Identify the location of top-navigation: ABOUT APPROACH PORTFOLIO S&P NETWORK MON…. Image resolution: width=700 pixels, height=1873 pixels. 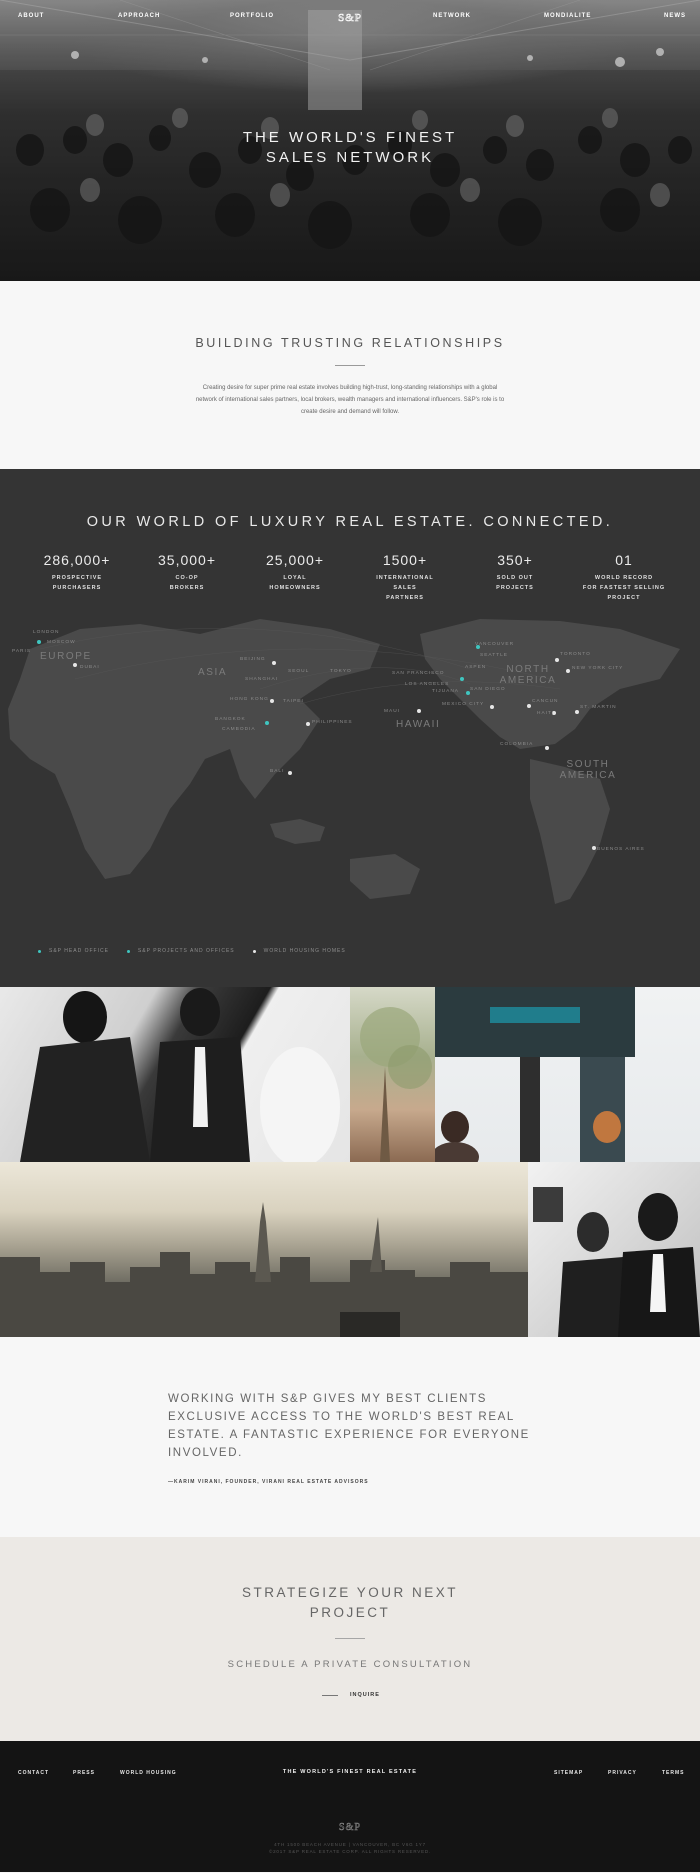
(350, 19).